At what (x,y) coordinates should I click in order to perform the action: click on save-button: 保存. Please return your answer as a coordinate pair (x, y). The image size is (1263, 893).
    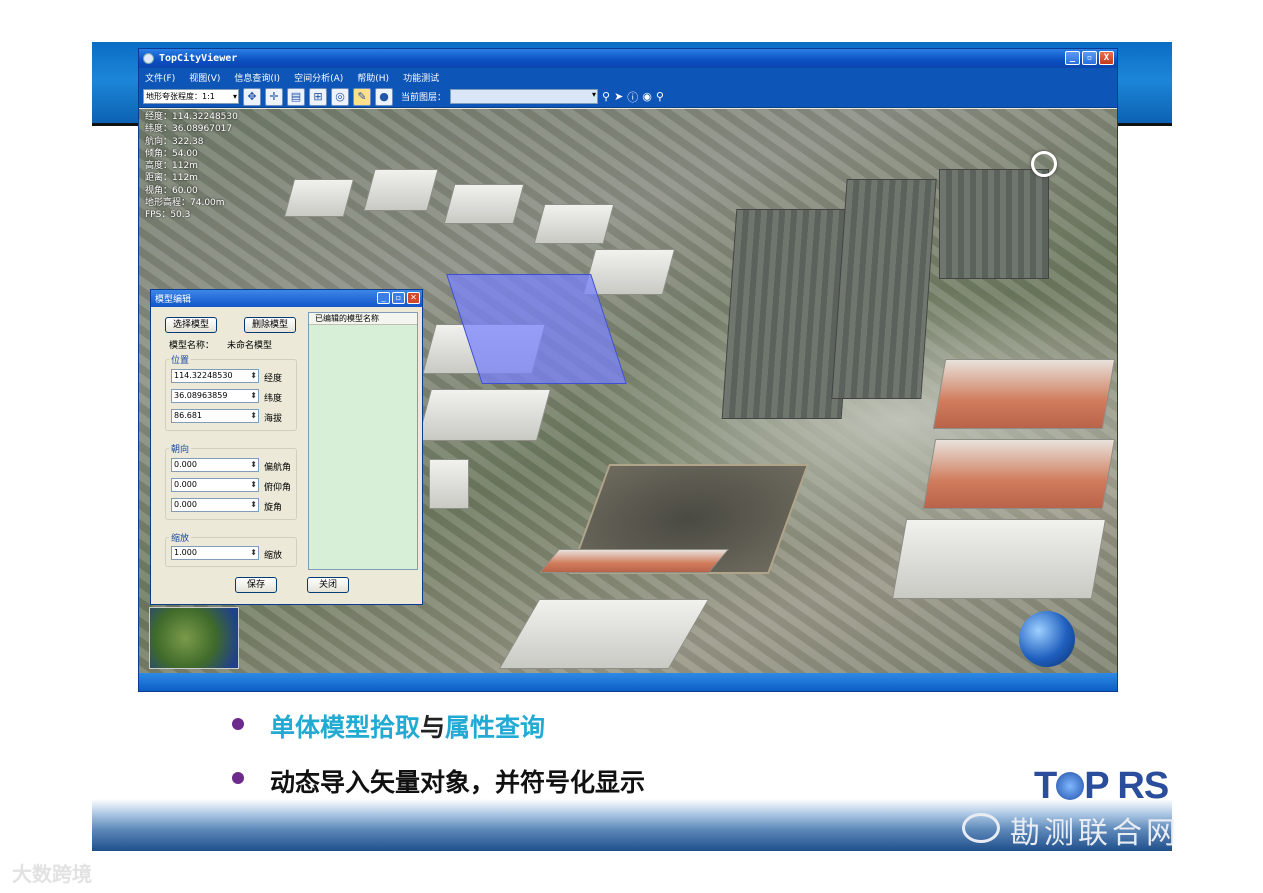
    Looking at the image, I should click on (256, 585).